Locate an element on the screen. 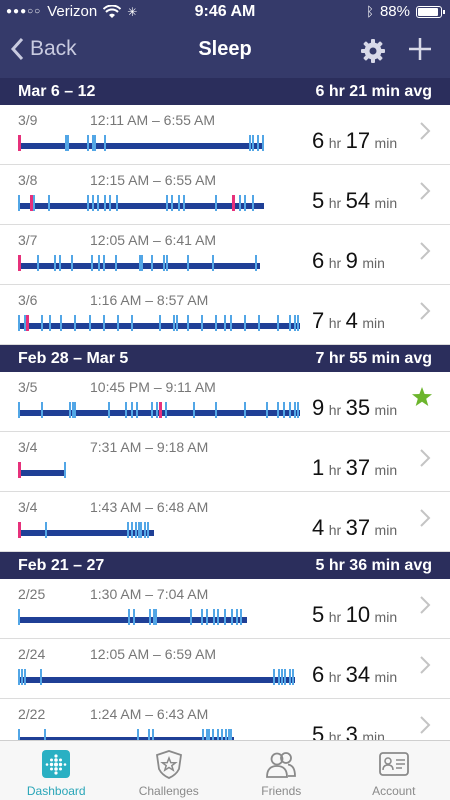  duration-minutes: 4 is located at coordinates (351, 320).